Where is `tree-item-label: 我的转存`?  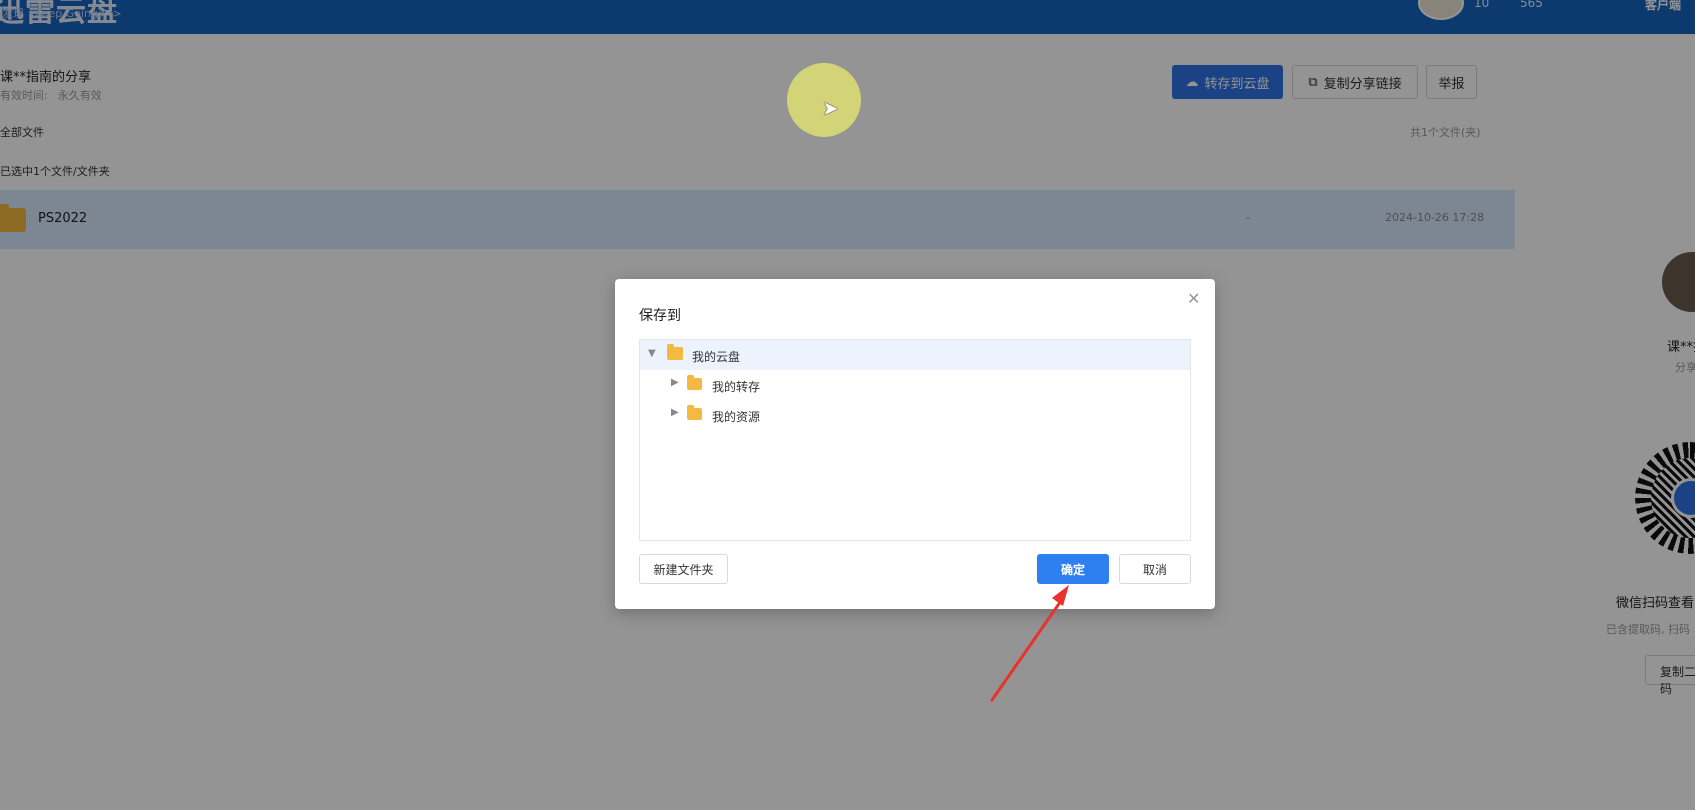
tree-item-label: 我的转存 is located at coordinates (736, 387).